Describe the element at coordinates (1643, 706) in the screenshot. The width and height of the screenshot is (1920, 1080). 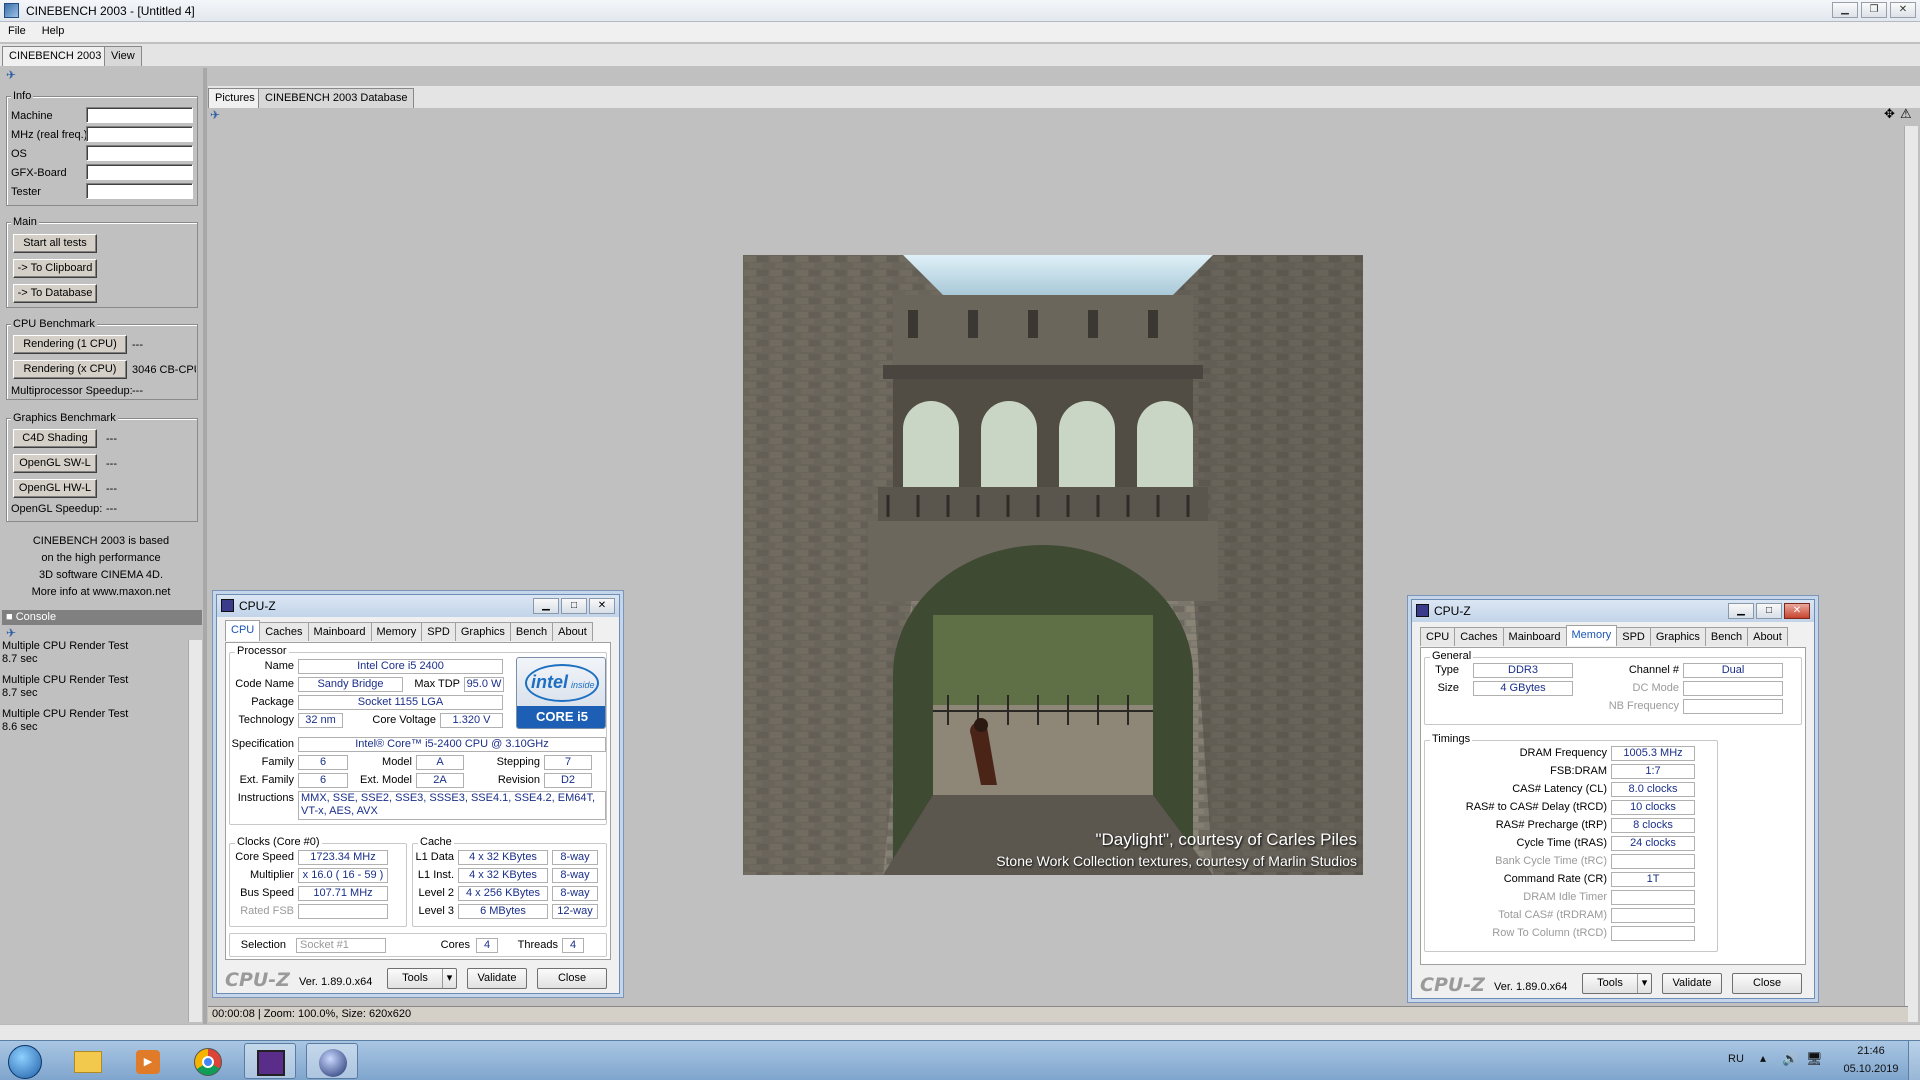
I see `nb-frequency-label: NB Frequency` at that location.